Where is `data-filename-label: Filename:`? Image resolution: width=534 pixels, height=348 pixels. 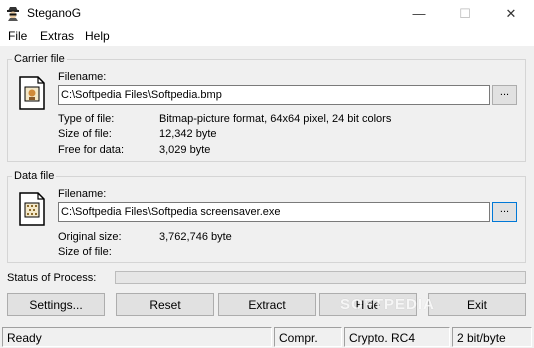
data-filename-label: Filename: is located at coordinates (82, 194).